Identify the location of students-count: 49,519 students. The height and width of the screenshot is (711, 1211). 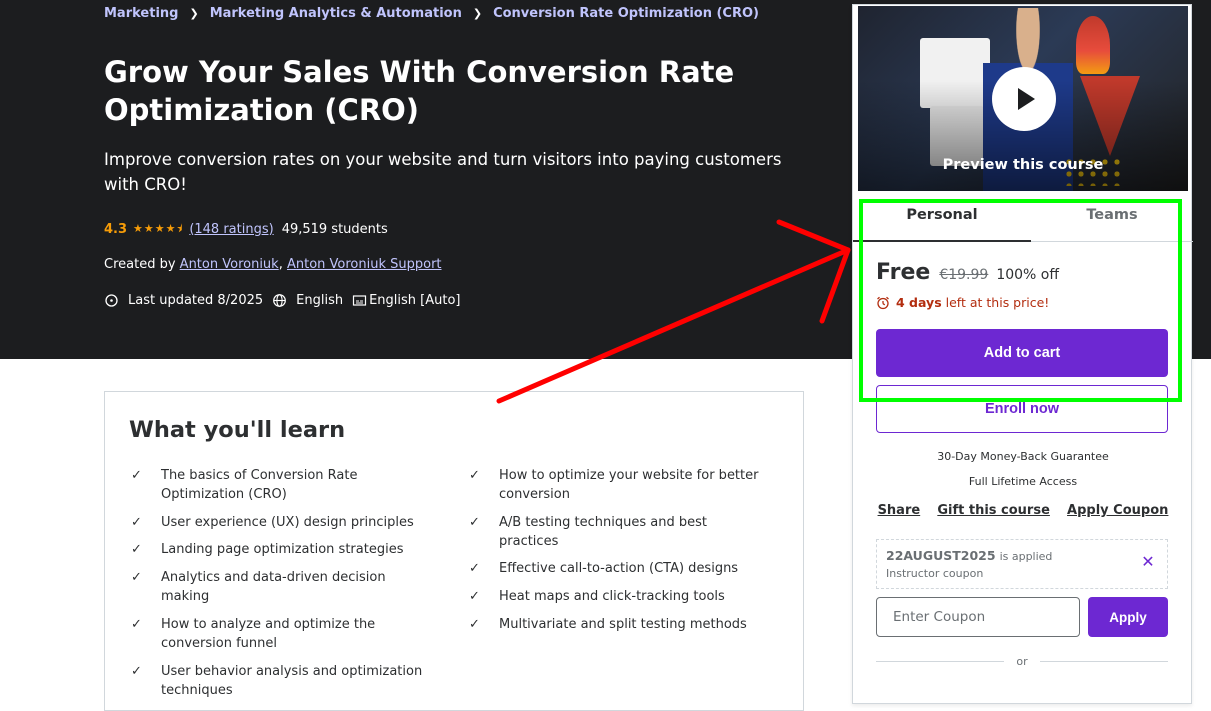
(334, 229).